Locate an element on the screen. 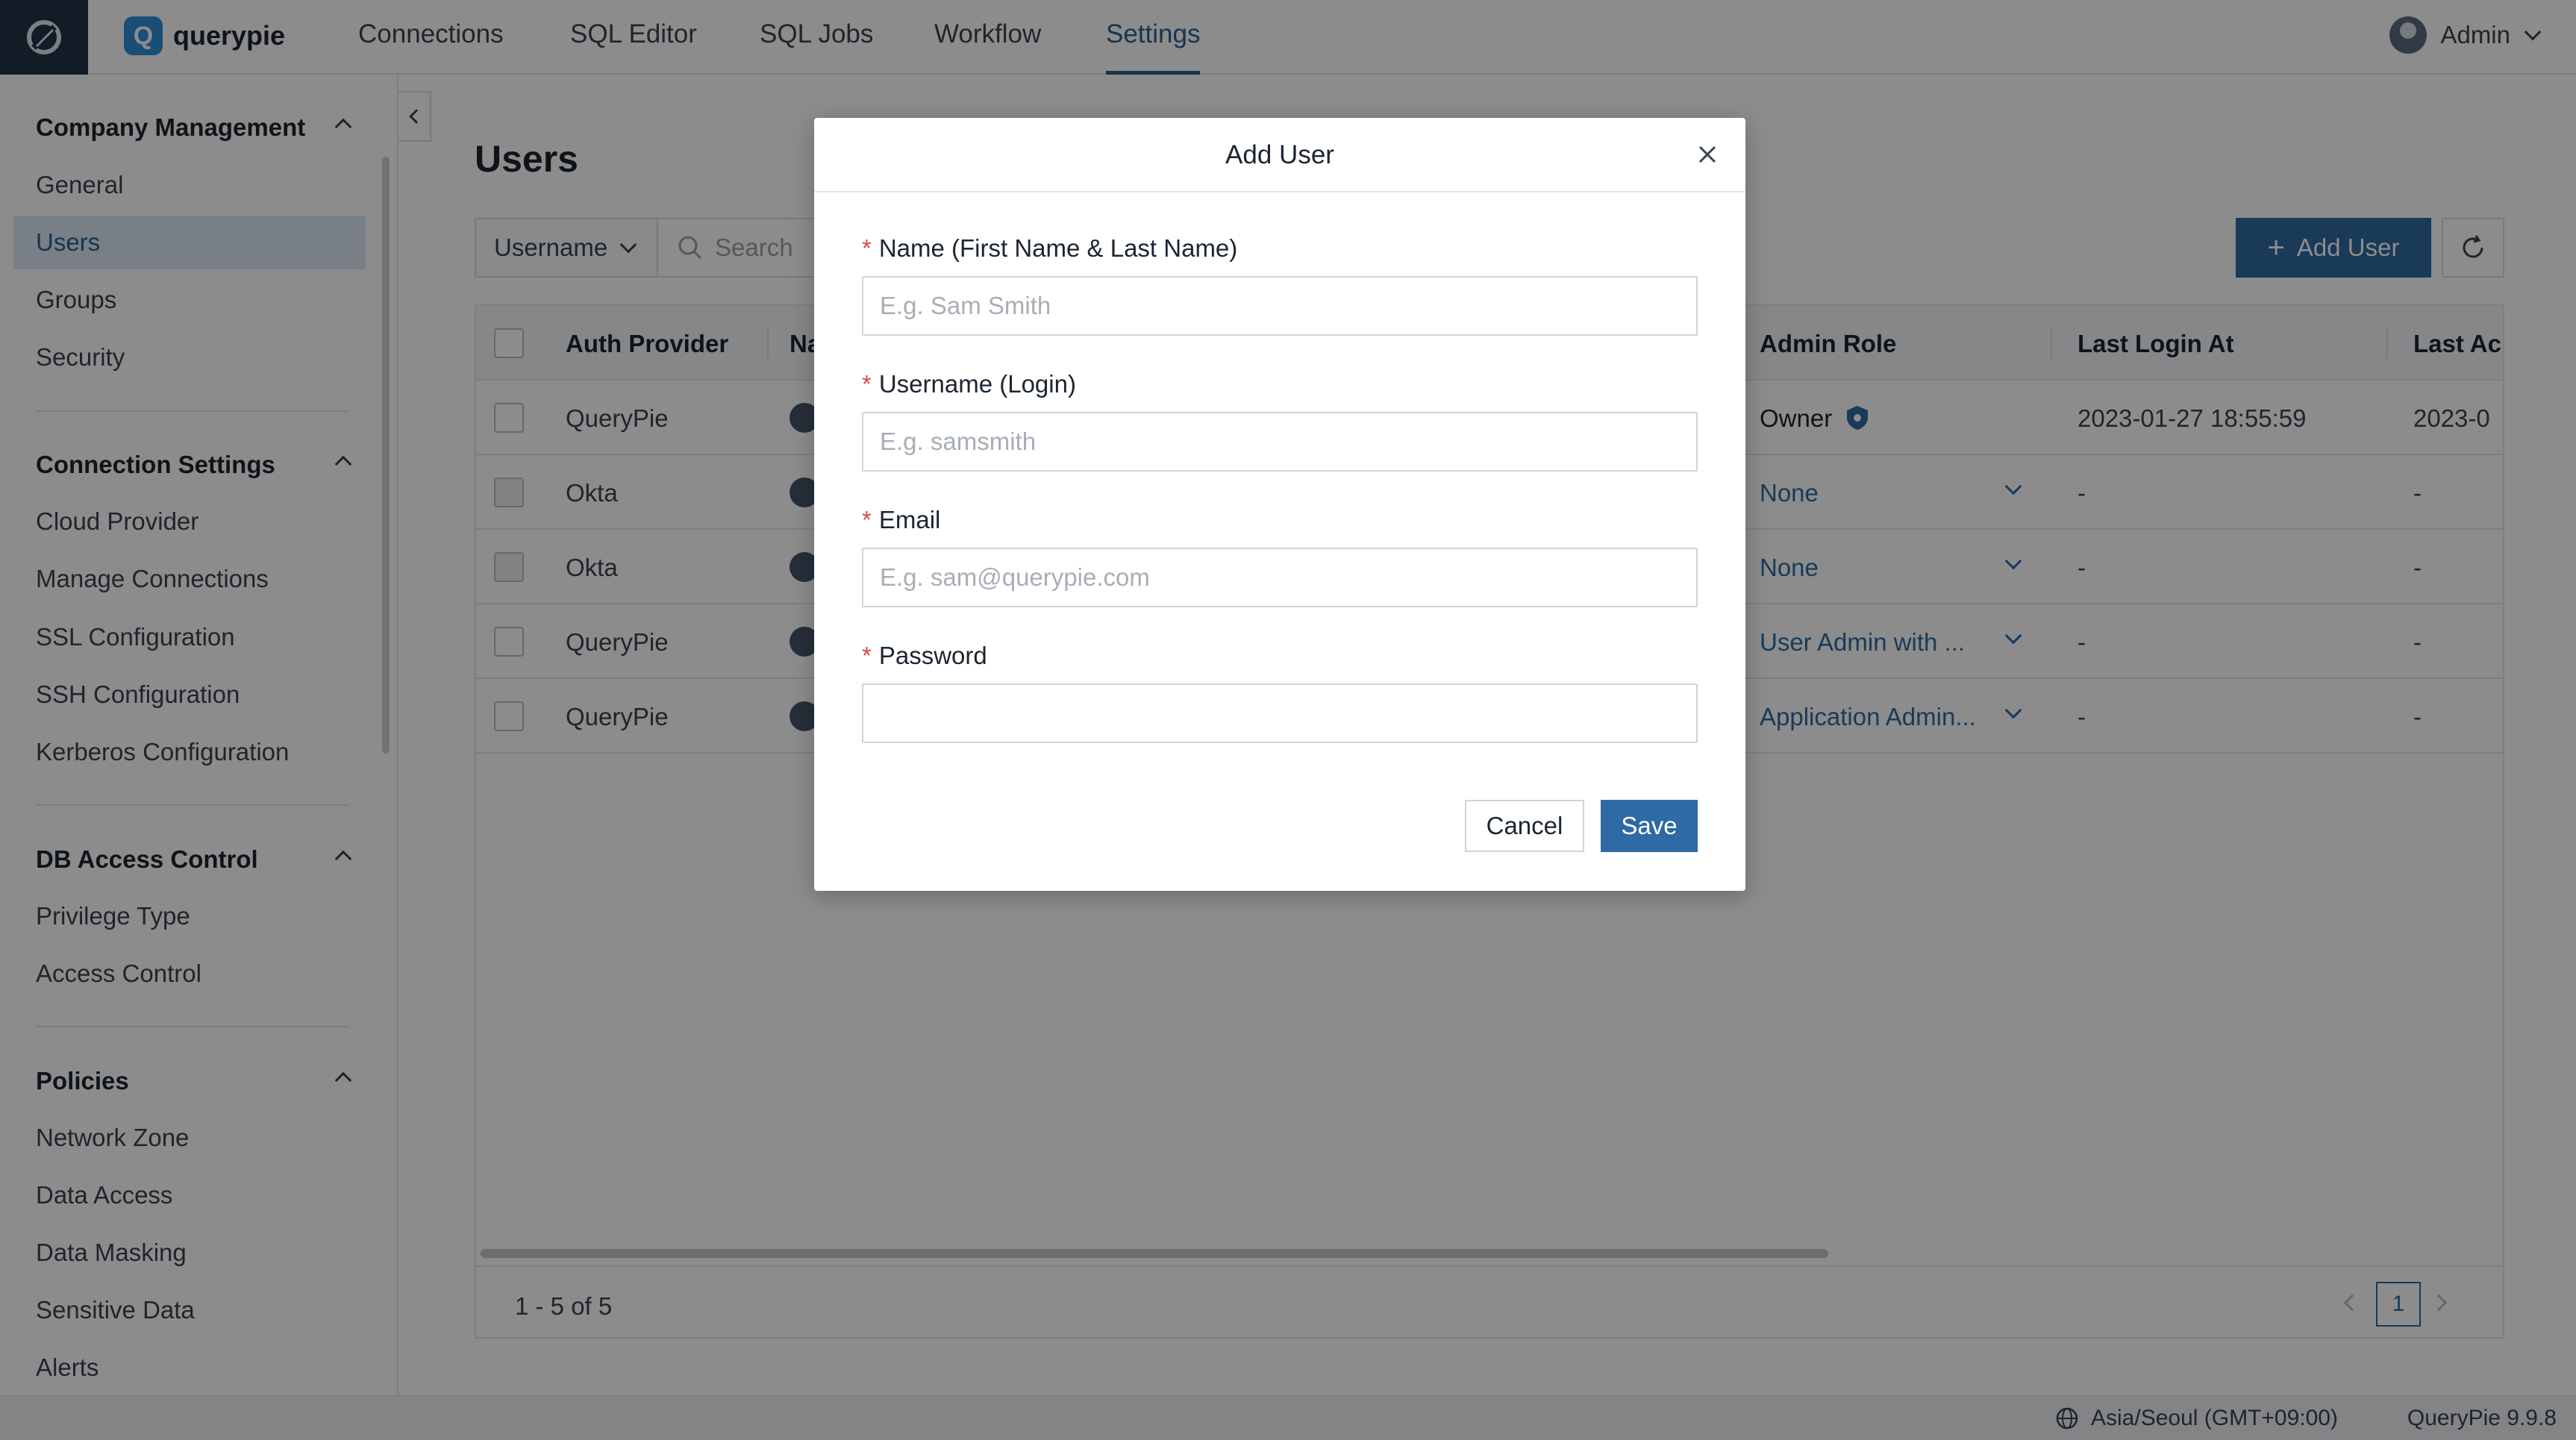 The image size is (2576, 1440). dialog-title: Add User is located at coordinates (1279, 154).